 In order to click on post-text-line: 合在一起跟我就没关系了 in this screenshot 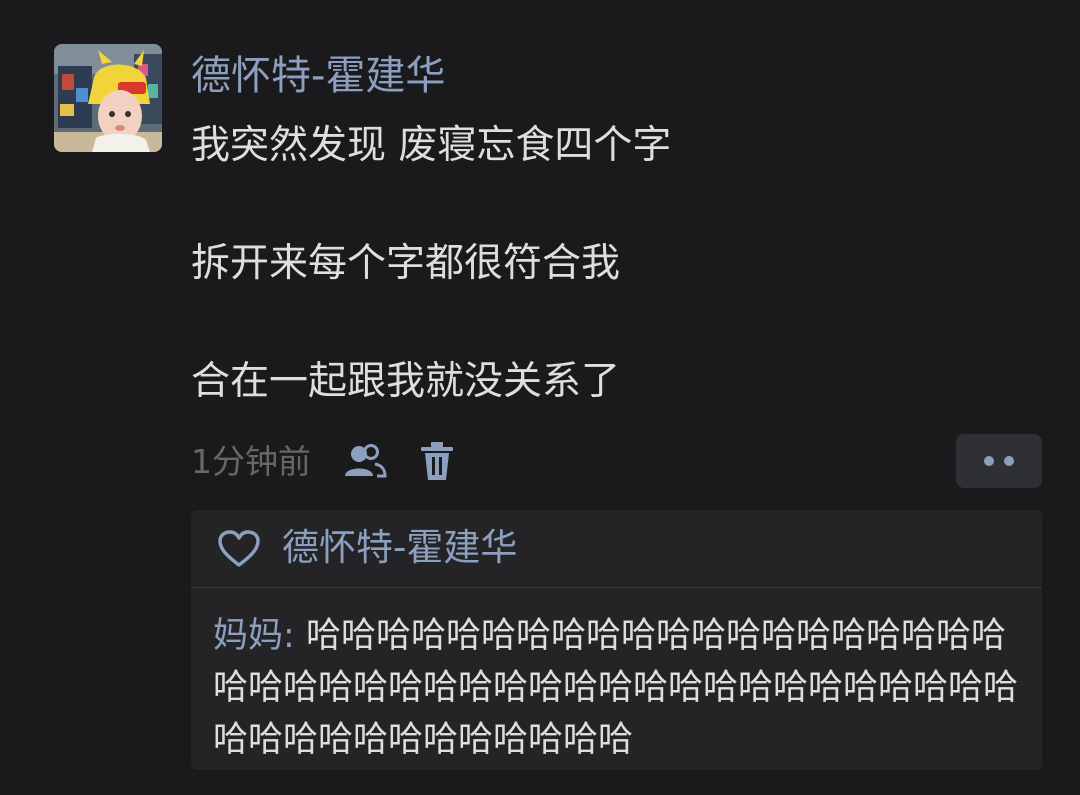, I will do `click(406, 381)`.